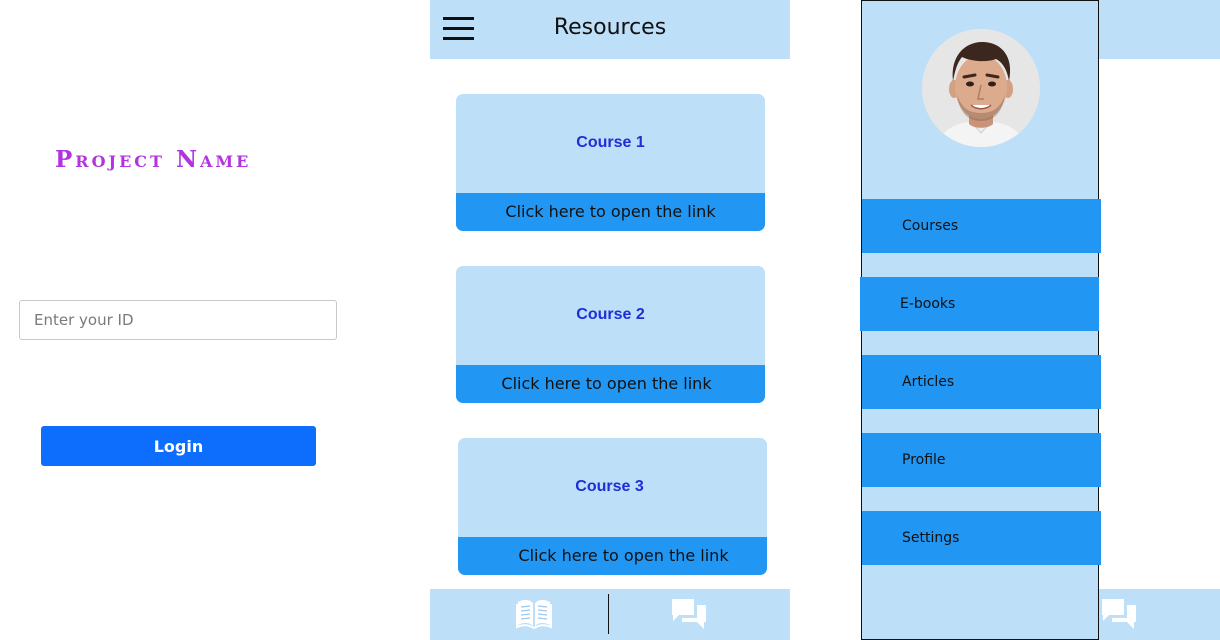  Describe the element at coordinates (534, 613) in the screenshot. I see `book-icon` at that location.